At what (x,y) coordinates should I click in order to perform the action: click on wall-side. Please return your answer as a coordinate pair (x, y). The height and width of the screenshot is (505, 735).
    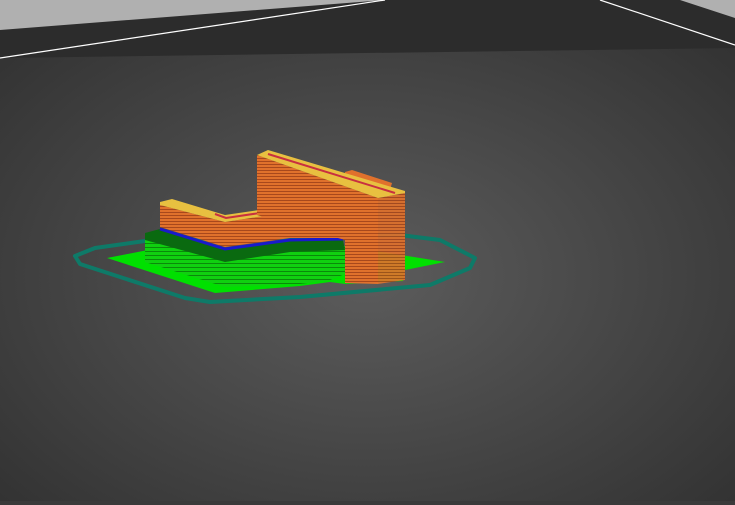
    Looking at the image, I should click on (391, 238).